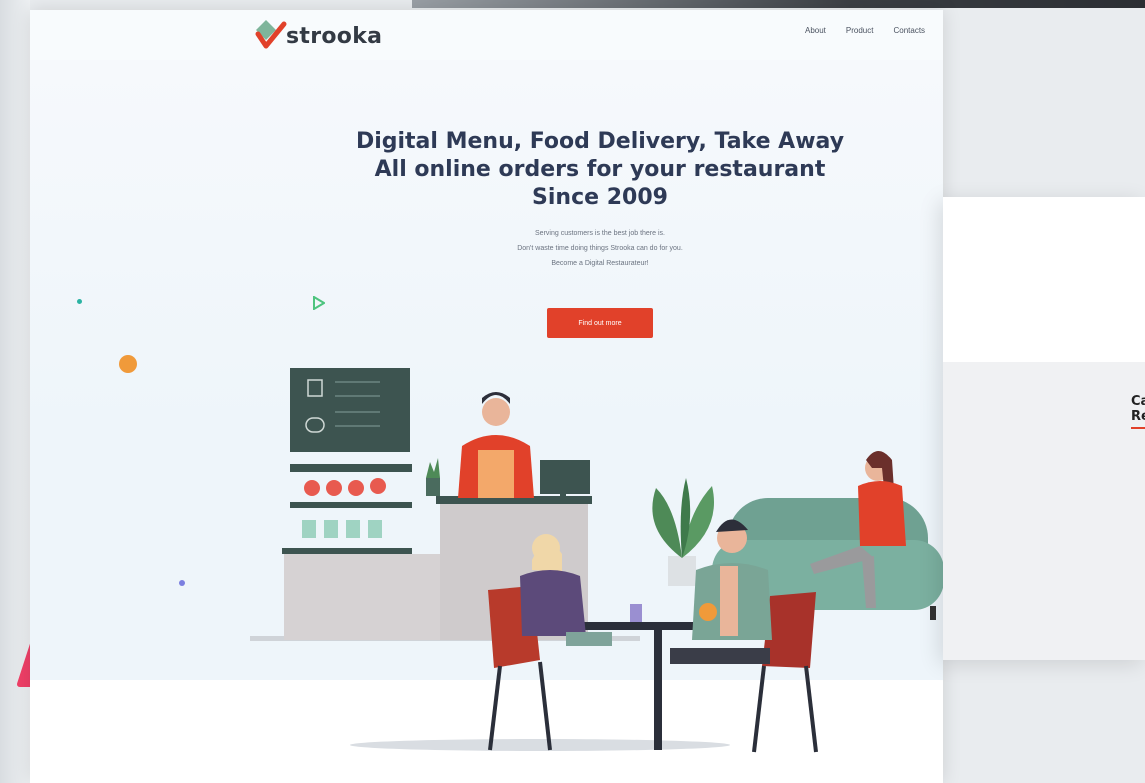 This screenshot has height=783, width=1145. I want to click on secondary-page-preview: Ca Re, so click(1044, 428).